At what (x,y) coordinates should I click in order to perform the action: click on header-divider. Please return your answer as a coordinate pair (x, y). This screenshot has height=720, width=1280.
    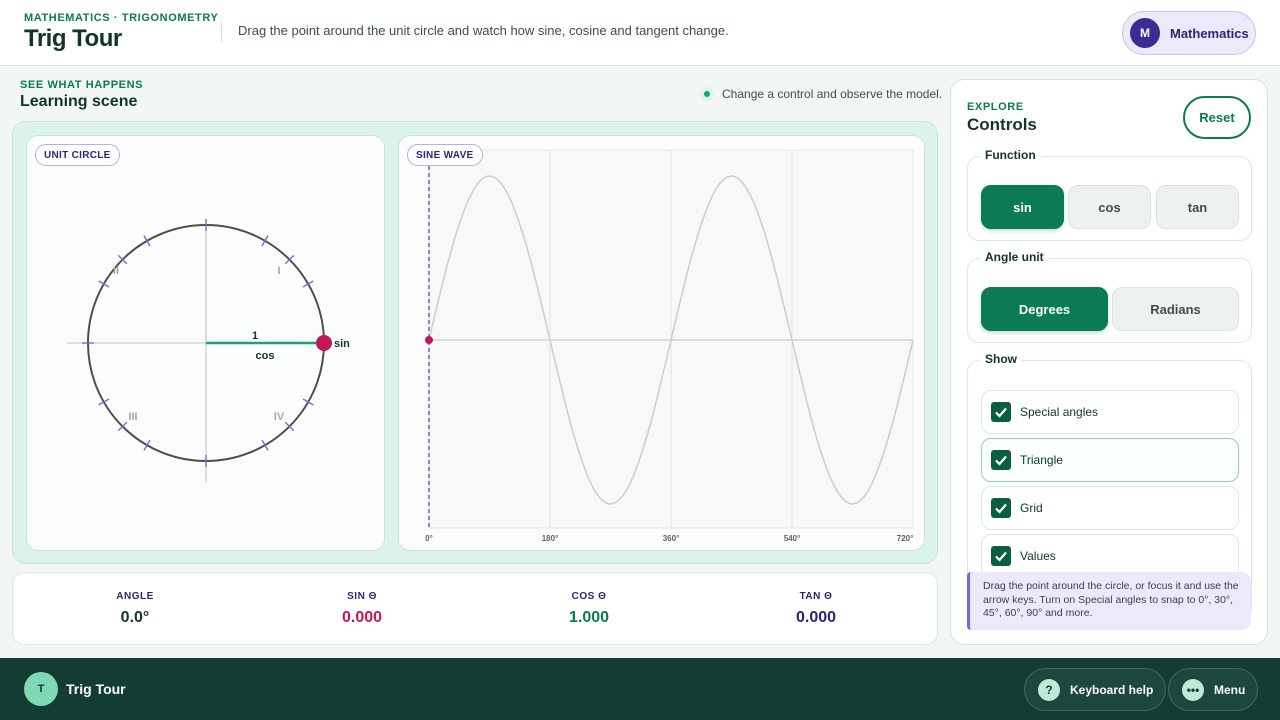
    Looking at the image, I should click on (221, 32).